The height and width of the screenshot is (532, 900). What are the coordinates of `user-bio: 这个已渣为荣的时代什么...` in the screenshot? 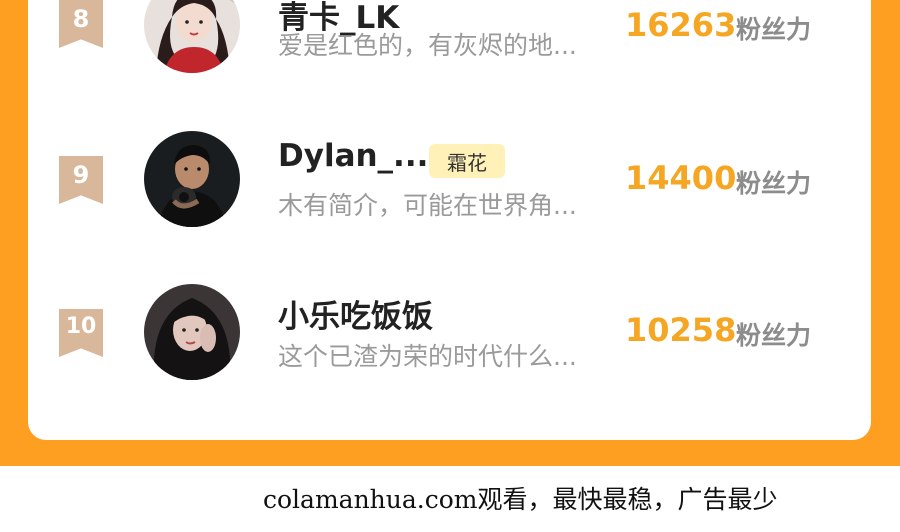 It's located at (427, 356).